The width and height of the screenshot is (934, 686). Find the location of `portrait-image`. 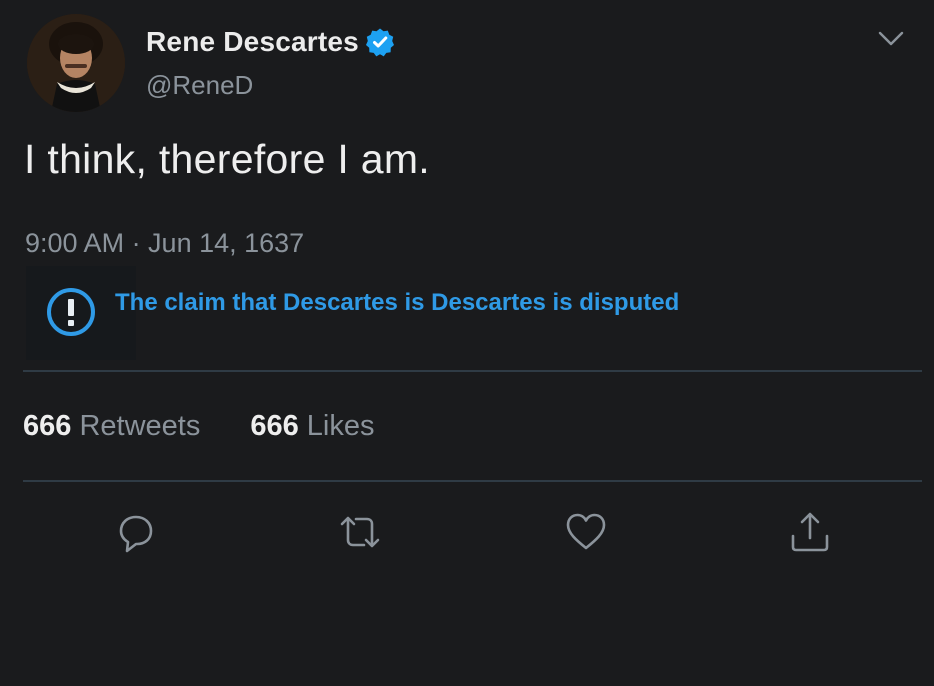

portrait-image is located at coordinates (76, 63).